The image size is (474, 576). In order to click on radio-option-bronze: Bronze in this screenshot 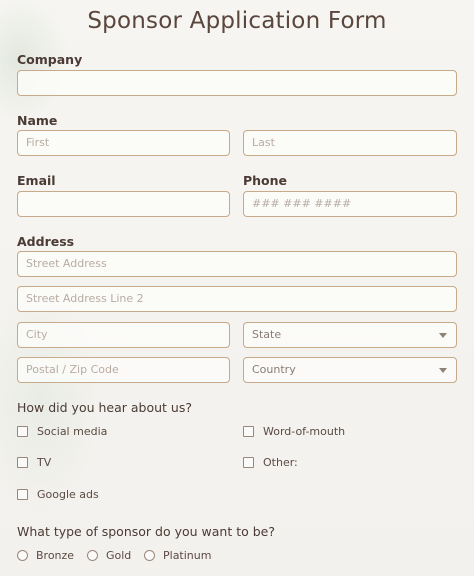, I will do `click(45, 555)`.